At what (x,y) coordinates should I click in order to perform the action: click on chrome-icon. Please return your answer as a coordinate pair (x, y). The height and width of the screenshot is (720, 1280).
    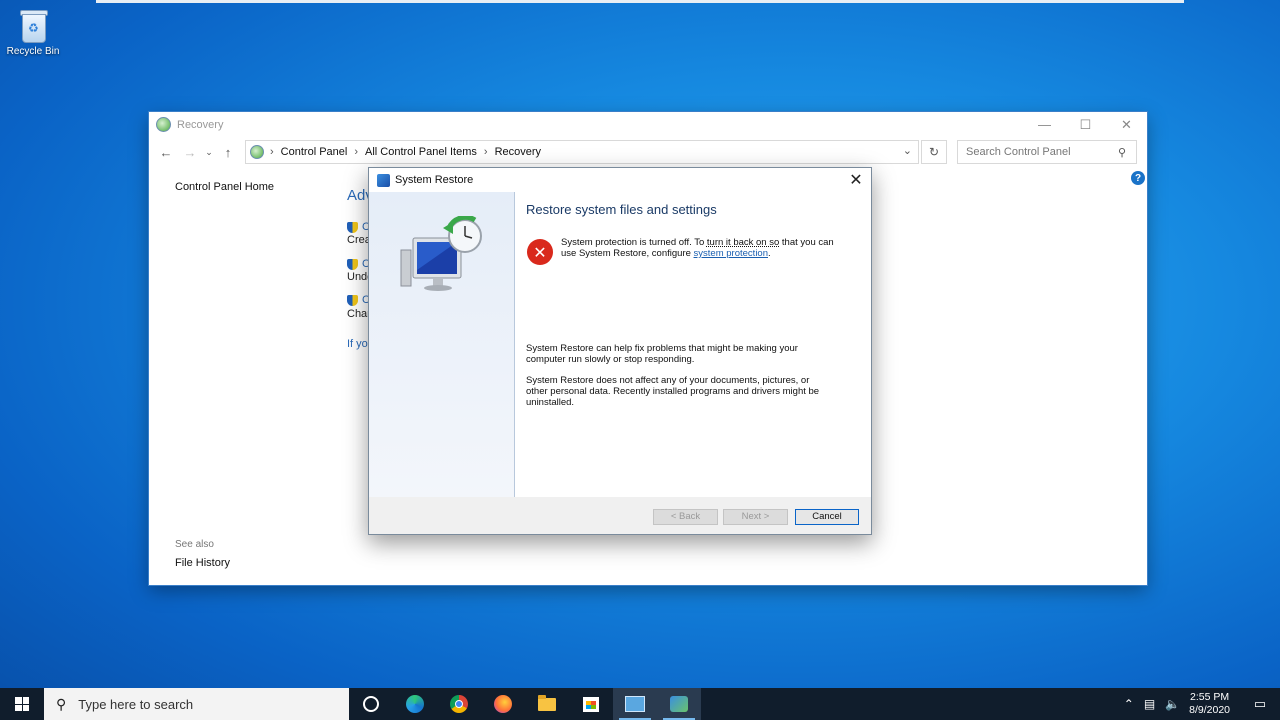
    Looking at the image, I should click on (459, 704).